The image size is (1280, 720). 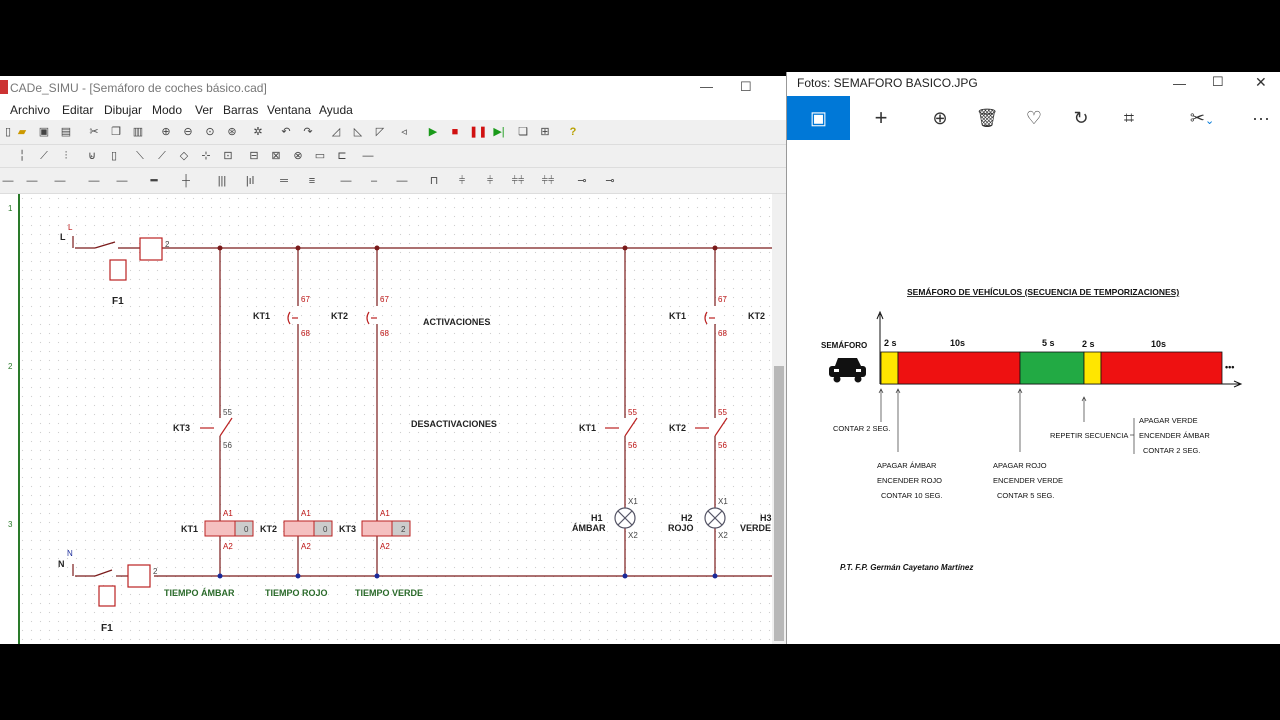 I want to click on tools-icon: ✲, so click(x=258, y=132).